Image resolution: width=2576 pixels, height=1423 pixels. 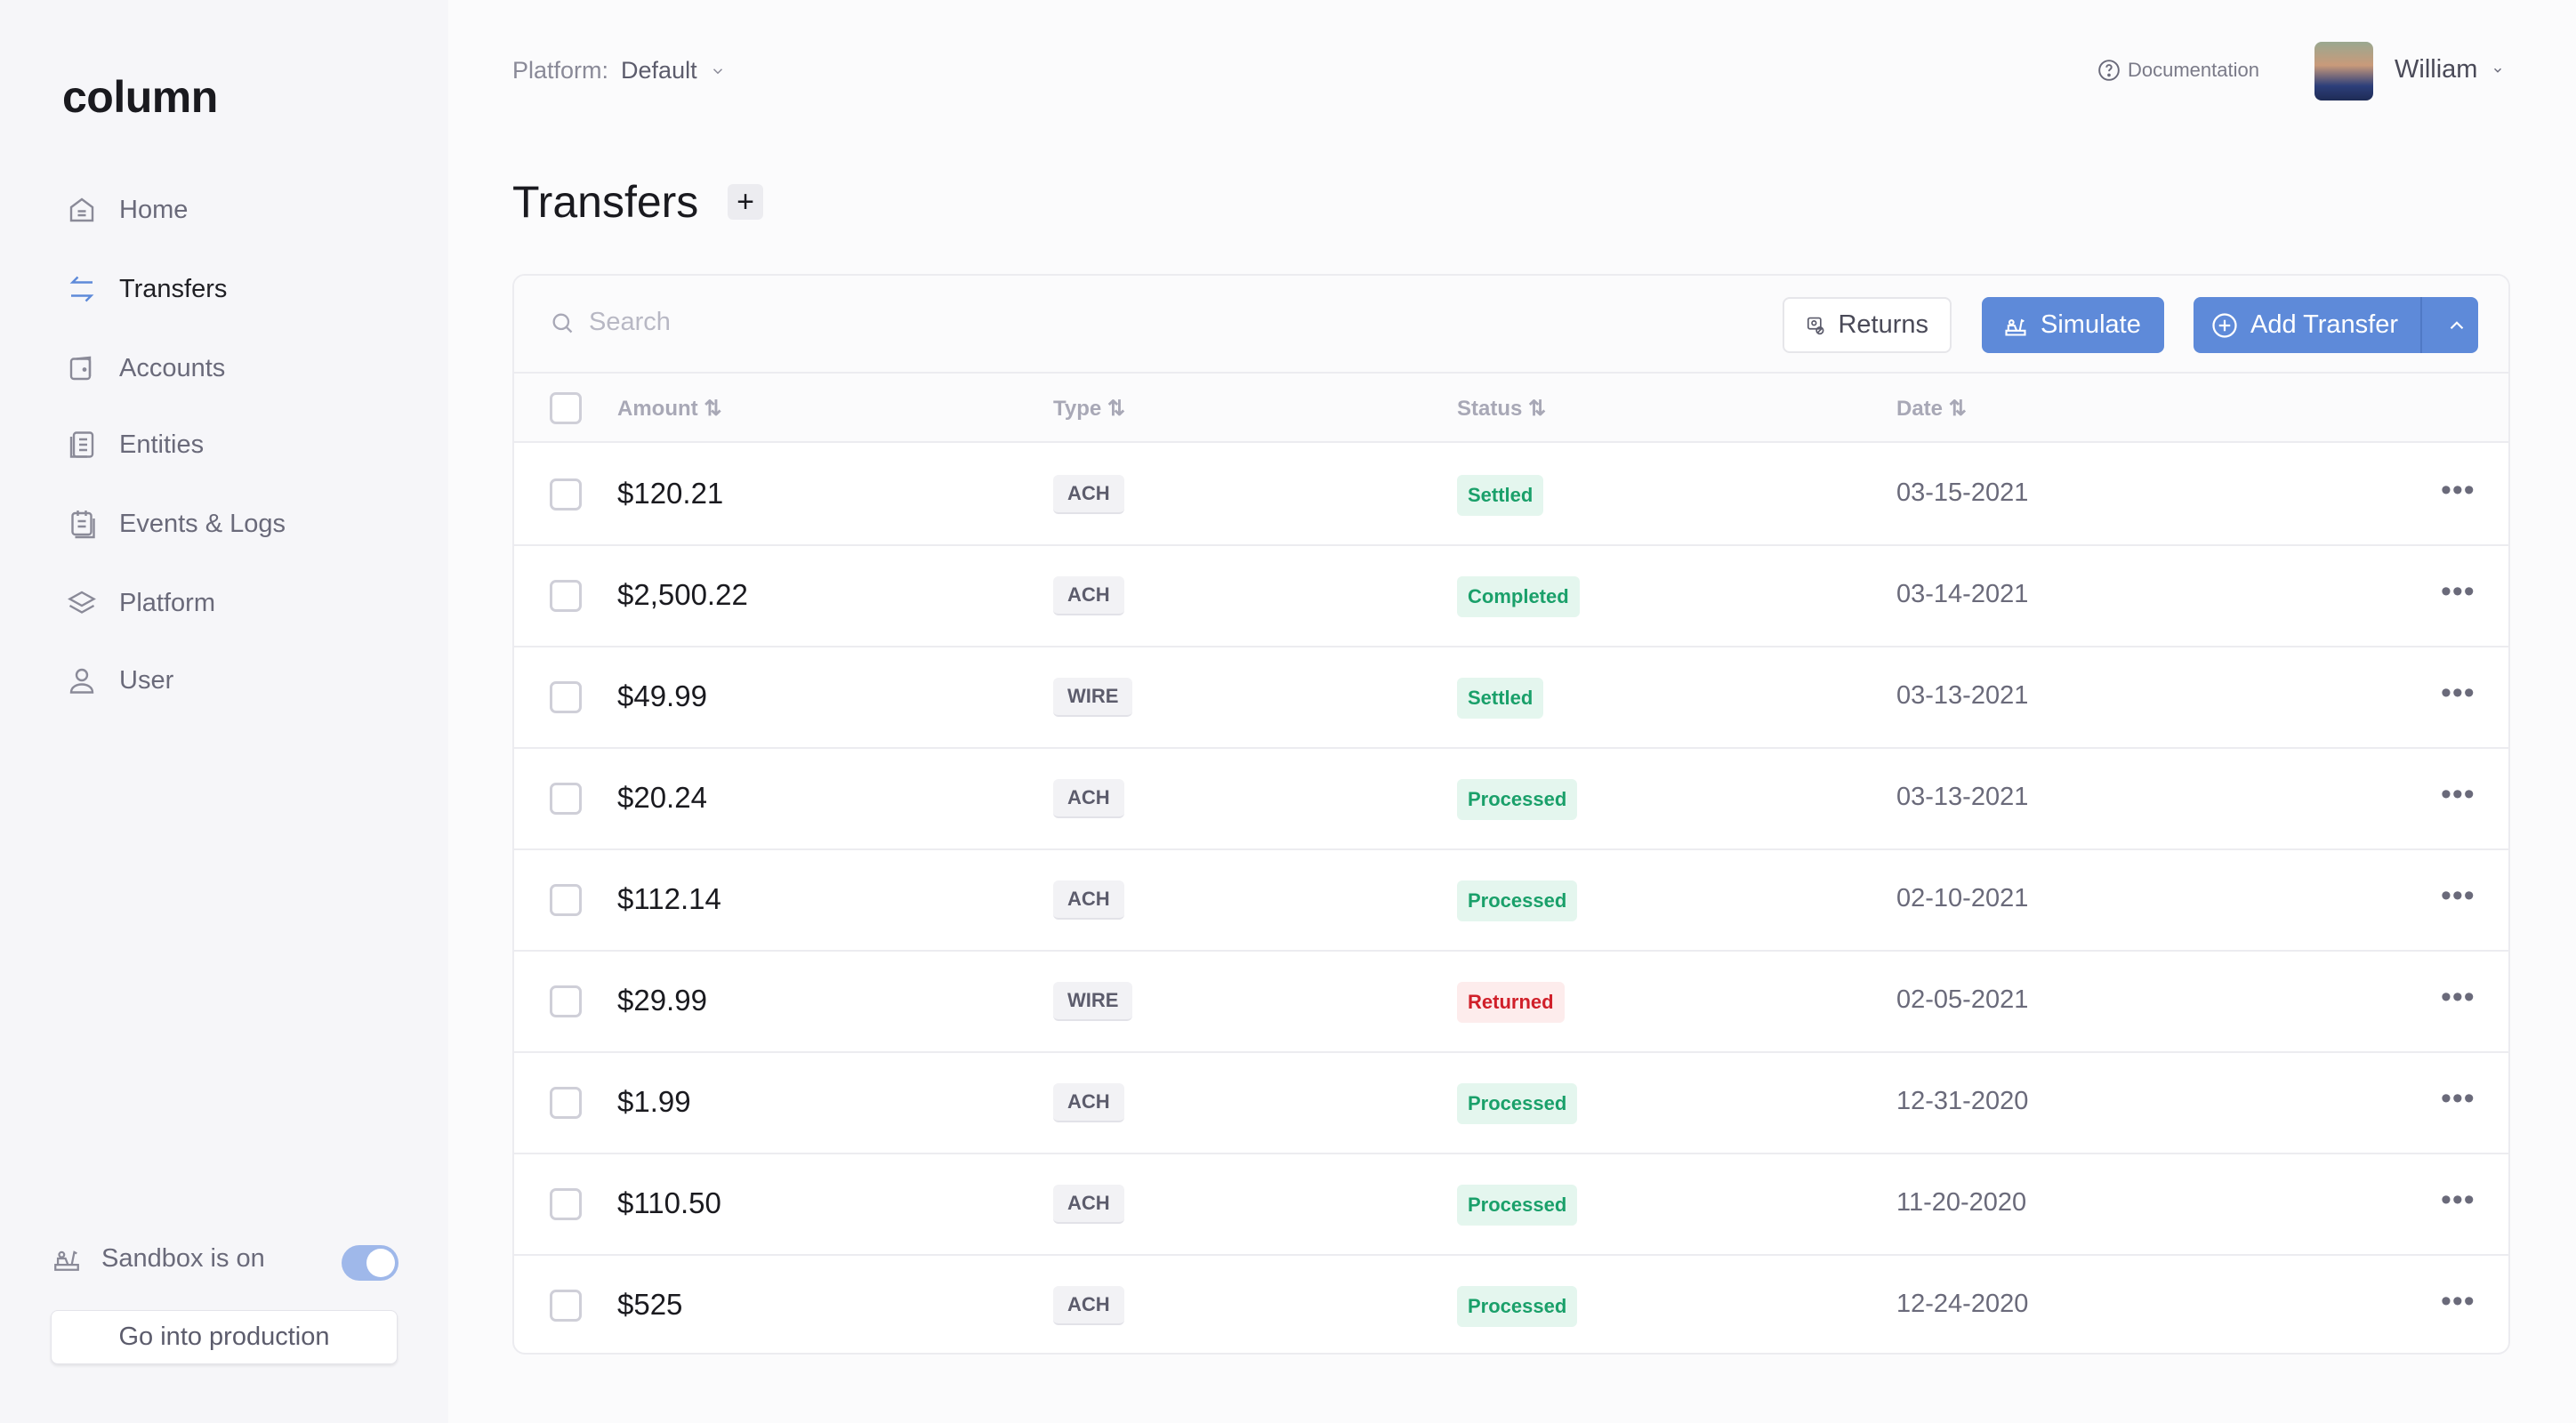 What do you see at coordinates (80, 368) in the screenshot?
I see `accounts-icon` at bounding box center [80, 368].